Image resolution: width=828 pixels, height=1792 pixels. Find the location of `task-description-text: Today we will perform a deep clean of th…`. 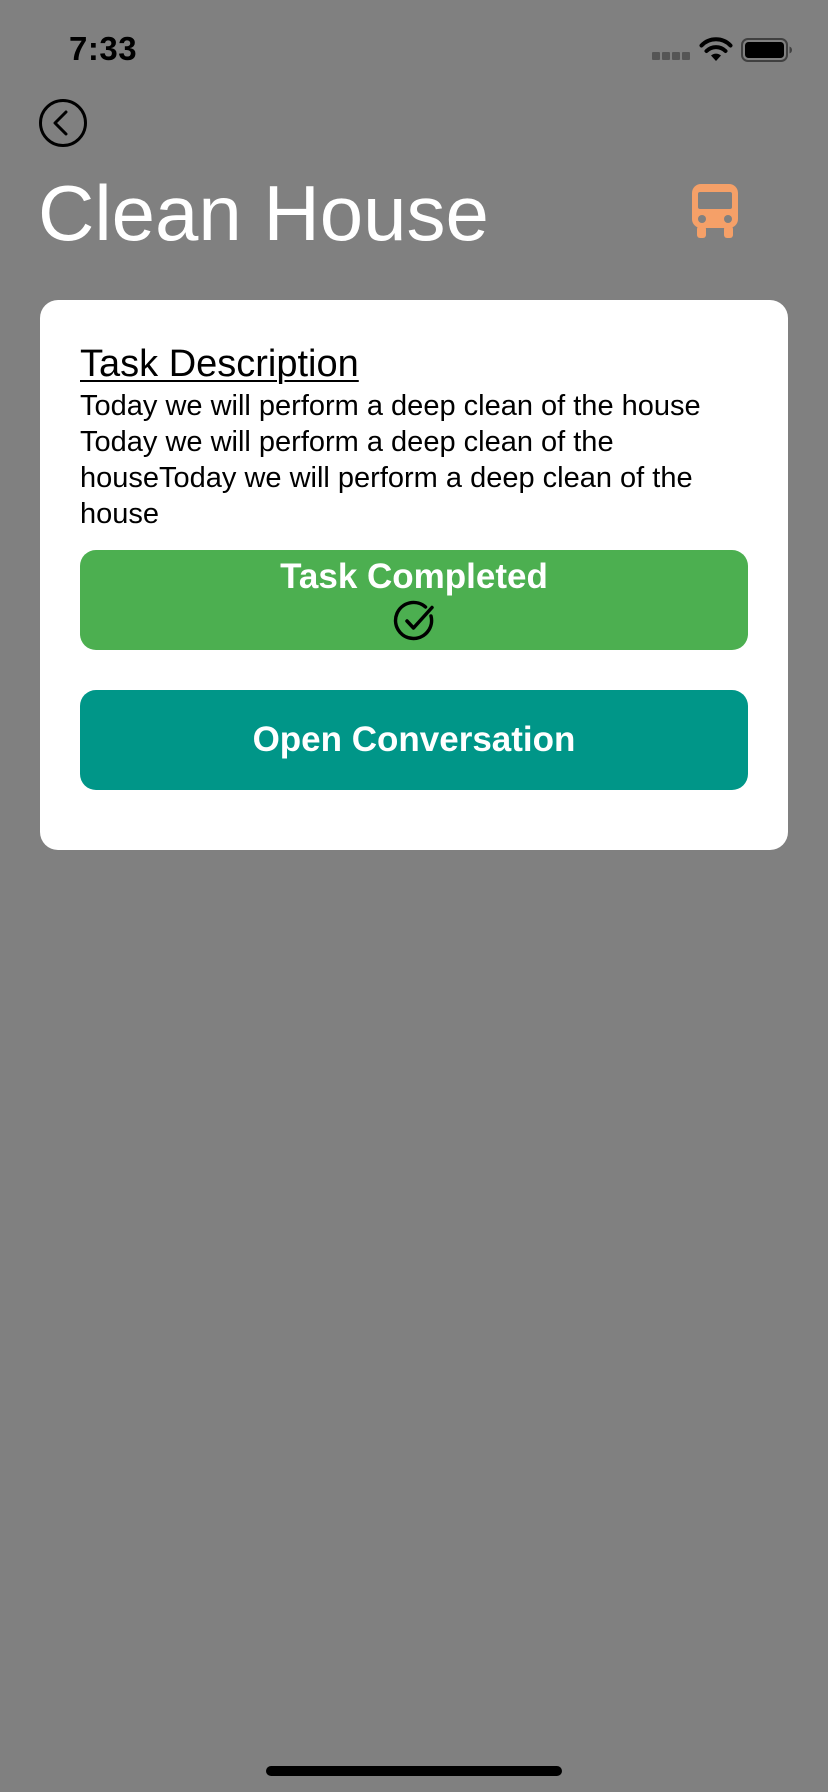

task-description-text: Today we will perform a deep clean of th… is located at coordinates (390, 460).